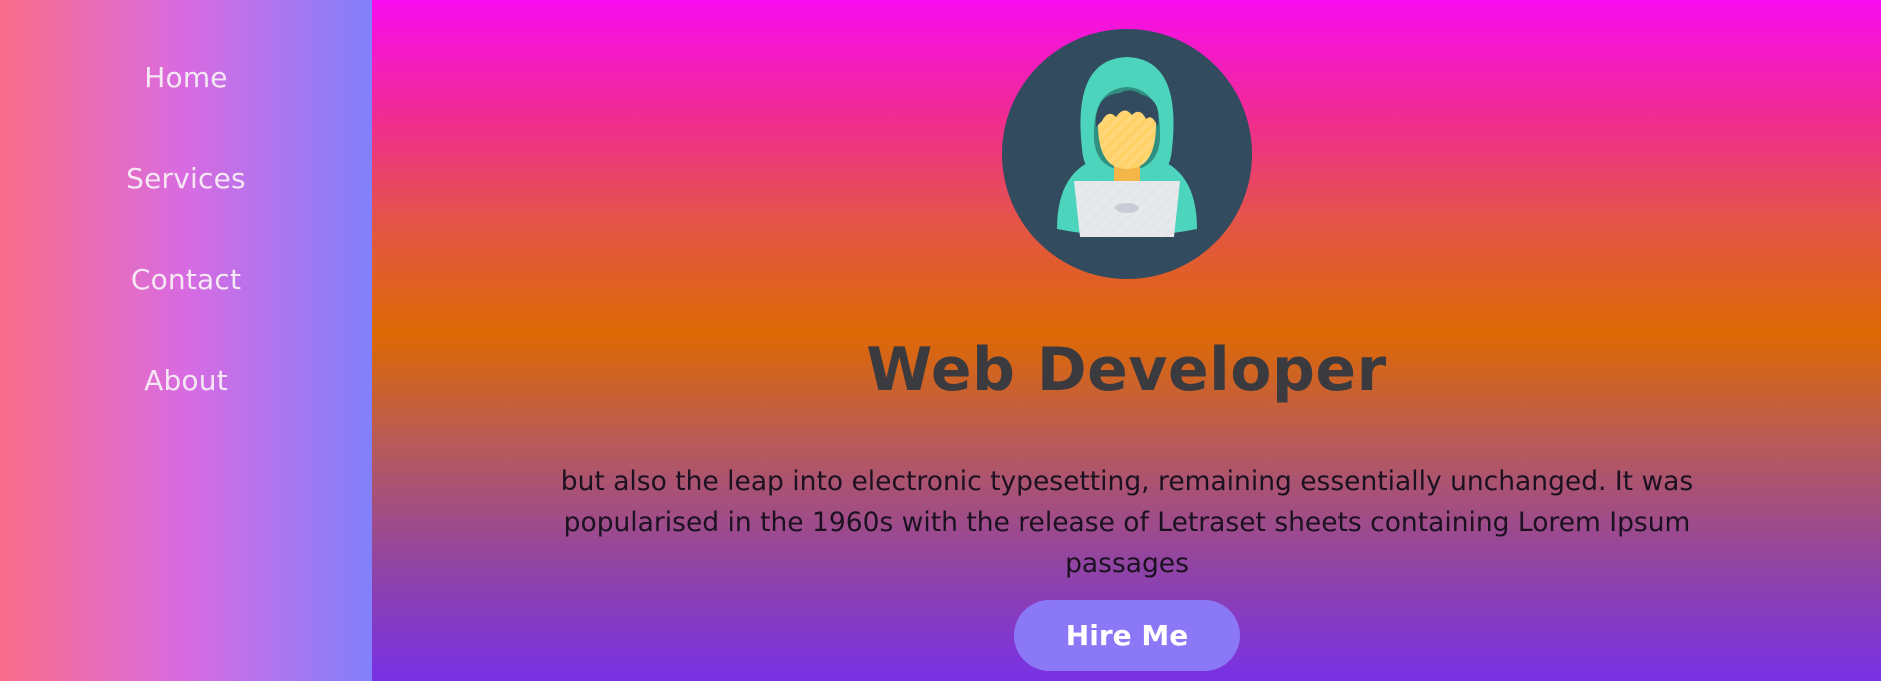 The width and height of the screenshot is (1881, 681). What do you see at coordinates (186, 208) in the screenshot?
I see `sidebar-item-services: Services` at bounding box center [186, 208].